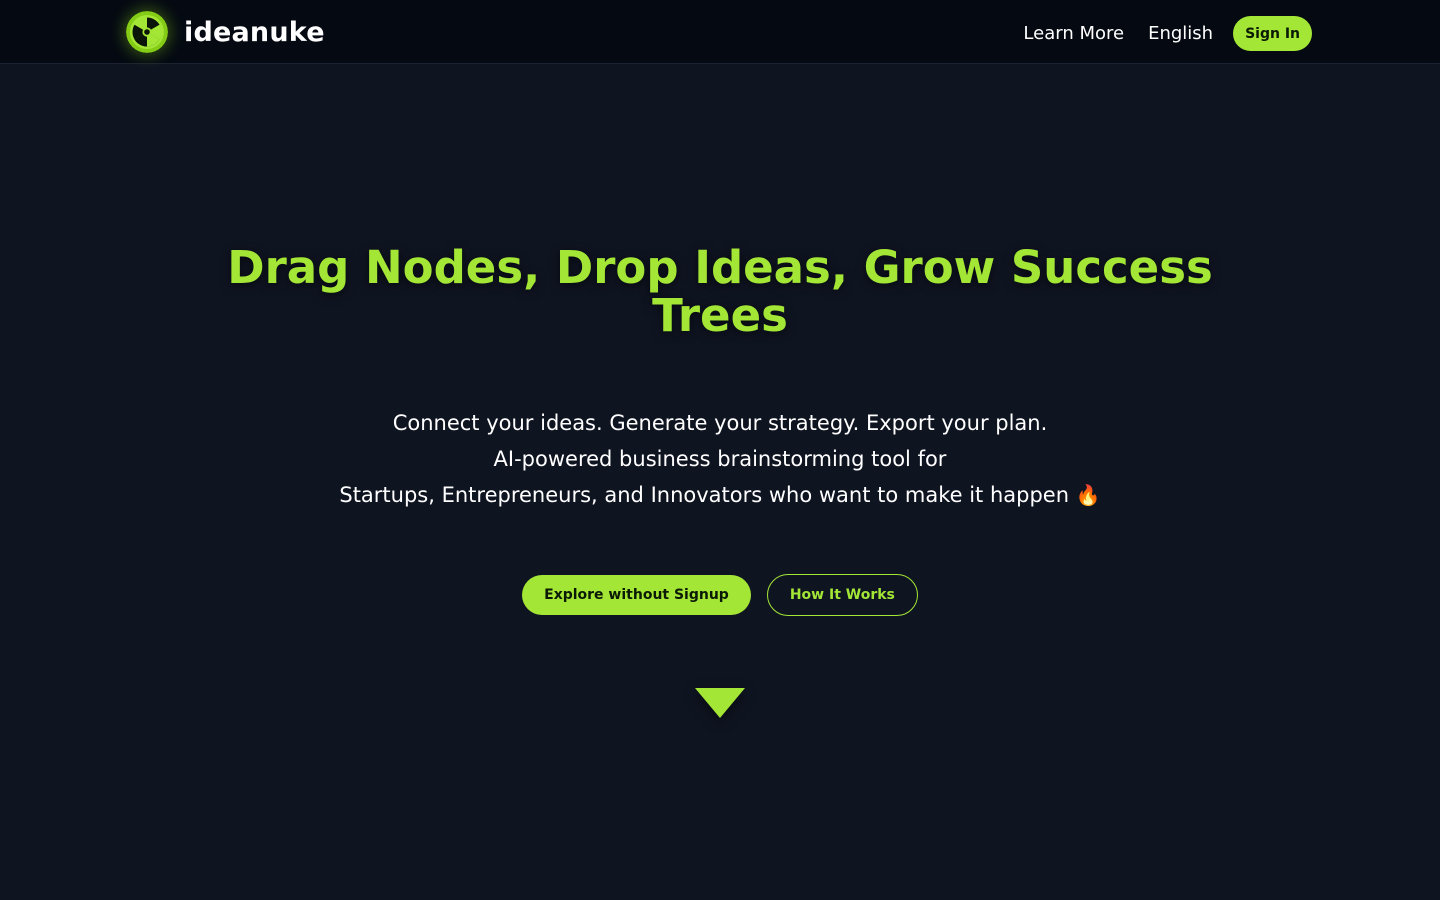 Image resolution: width=1440 pixels, height=900 pixels. I want to click on top-navbar: ideanuke Learn More English Sign In, so click(720, 32).